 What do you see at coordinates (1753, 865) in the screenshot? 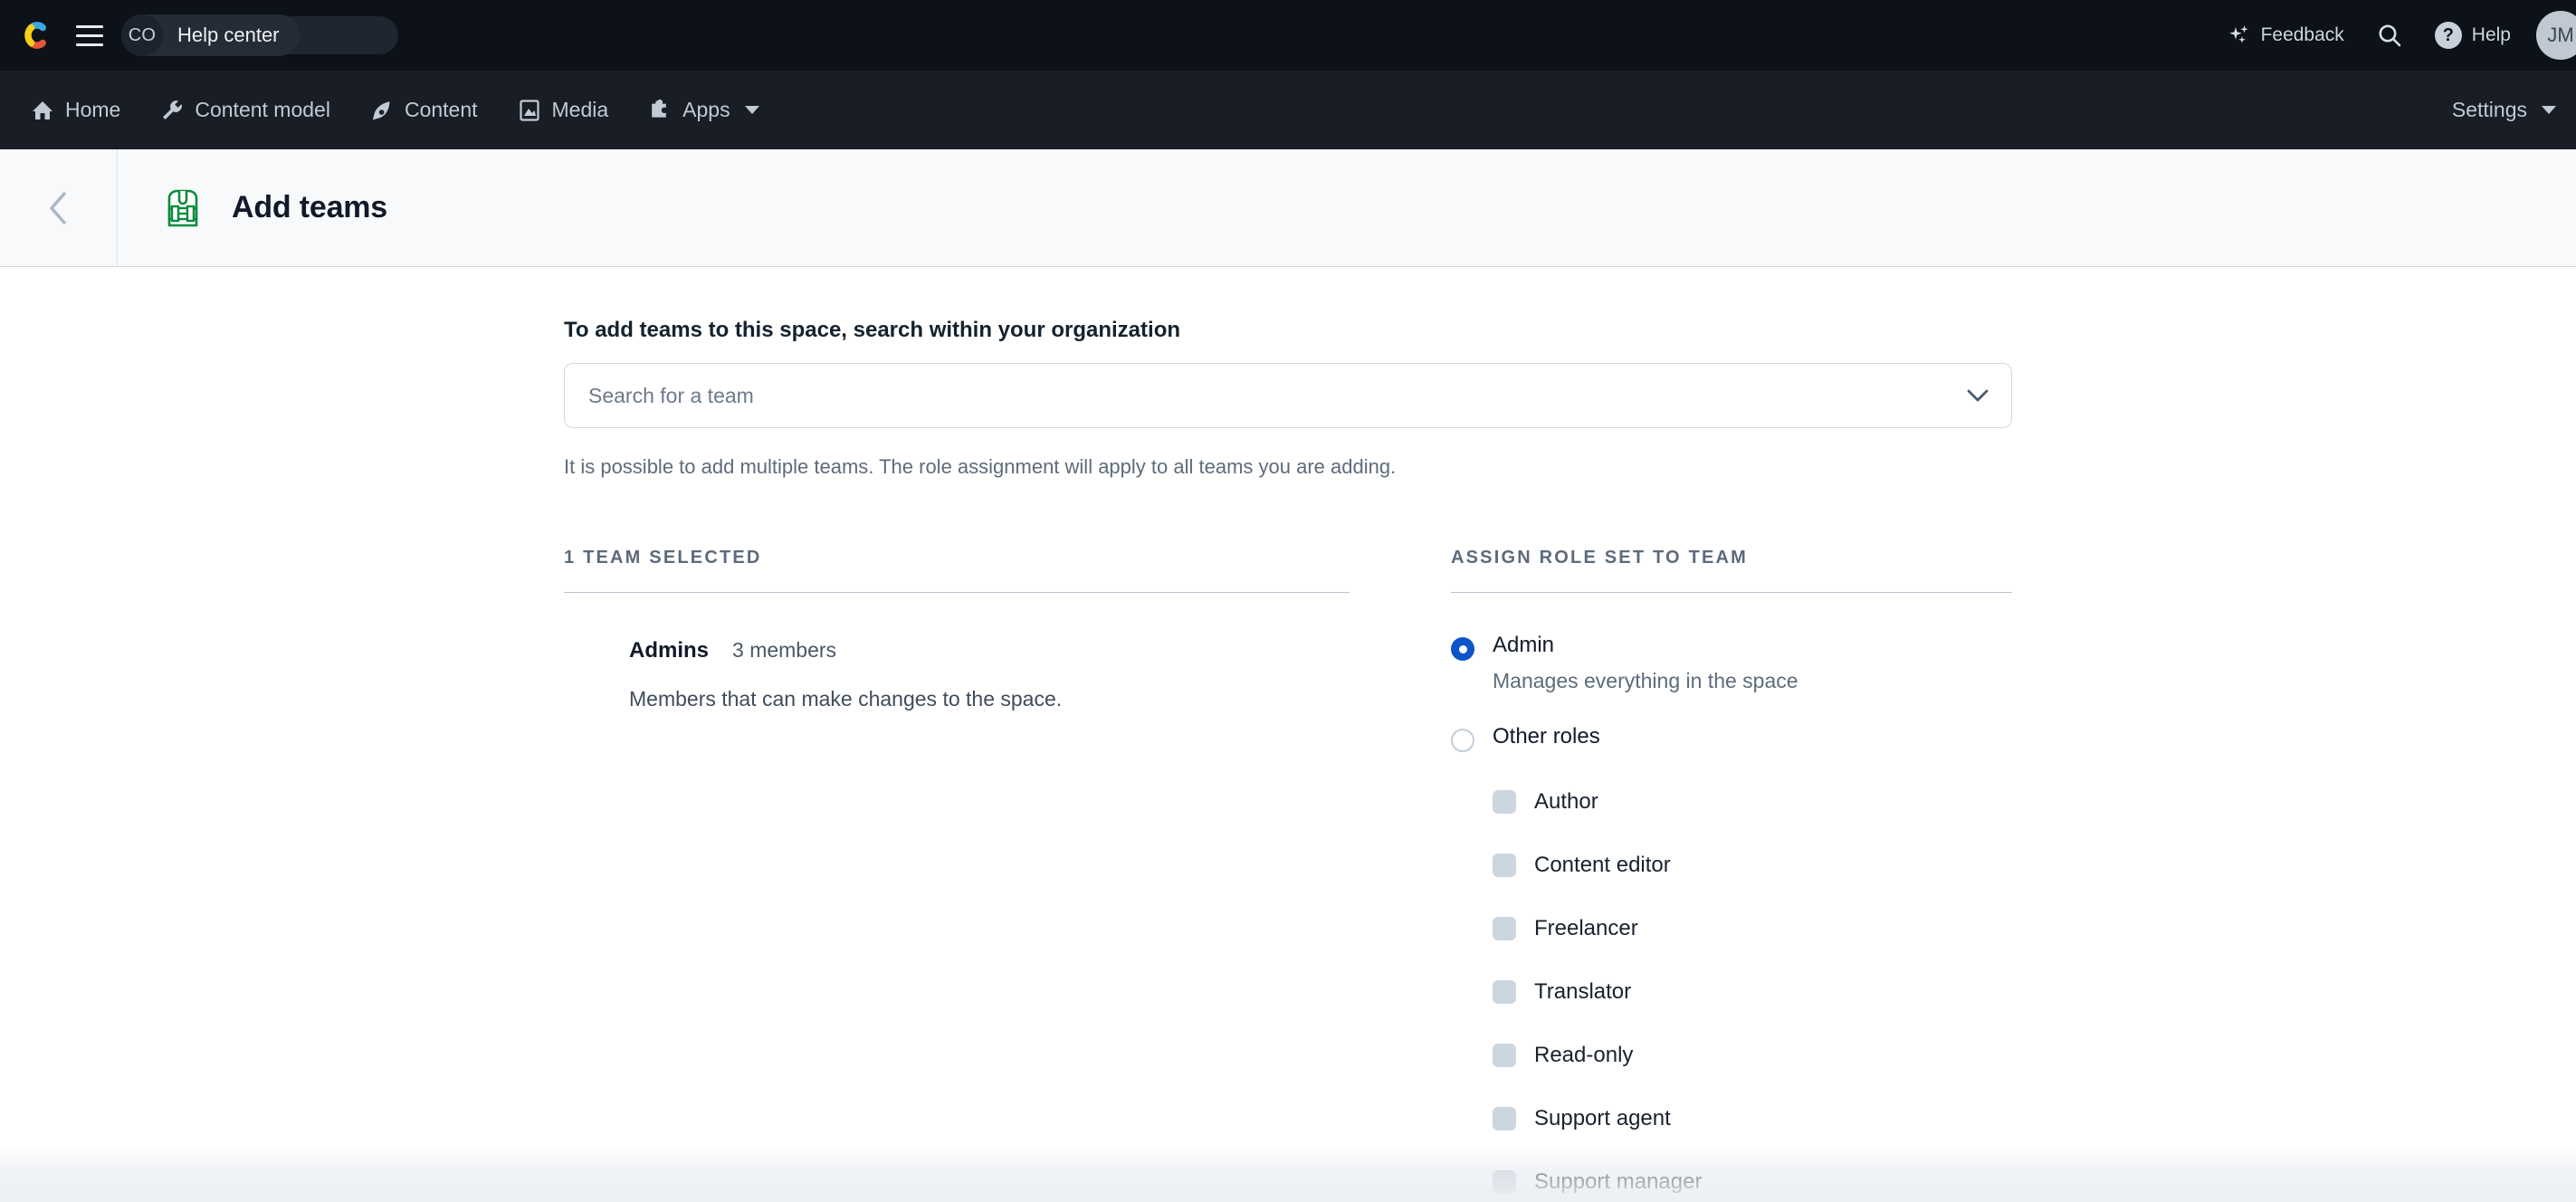
I see `checkbox-row-content-editor: Content editor` at bounding box center [1753, 865].